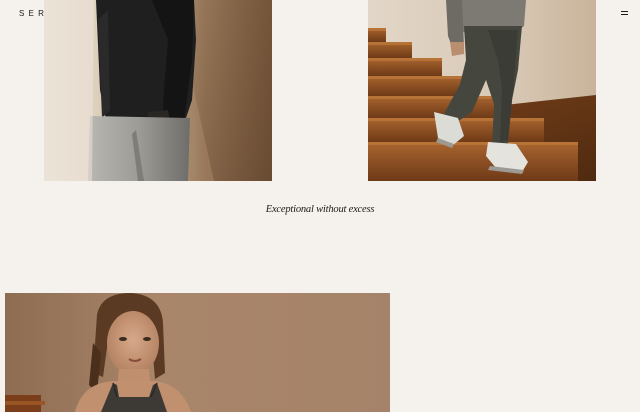 The width and height of the screenshot is (640, 412). I want to click on hamburger-menu-icon, so click(624, 13).